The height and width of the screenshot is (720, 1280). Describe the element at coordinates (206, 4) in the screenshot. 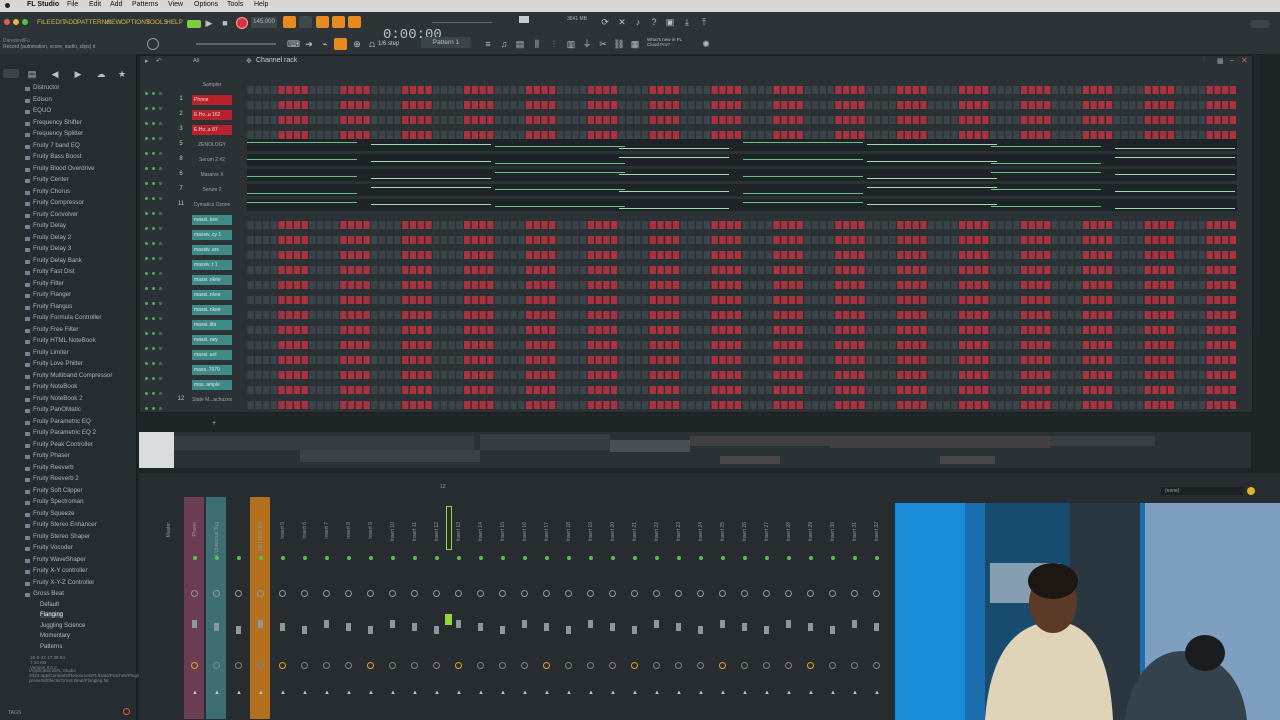

I see `menu-options: Options` at that location.